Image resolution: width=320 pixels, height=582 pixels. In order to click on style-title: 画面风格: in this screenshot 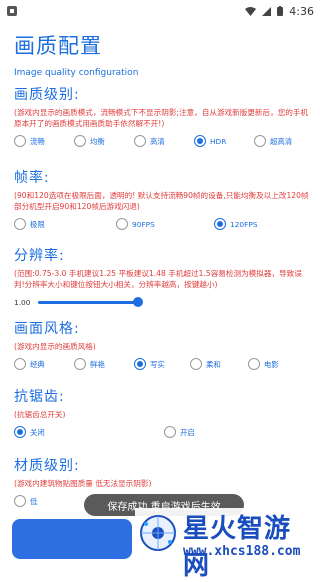, I will do `click(47, 329)`.